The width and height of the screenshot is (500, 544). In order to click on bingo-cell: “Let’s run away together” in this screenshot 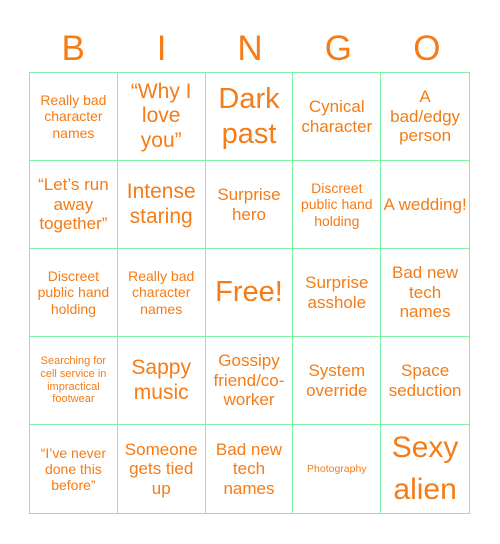, I will do `click(74, 205)`.